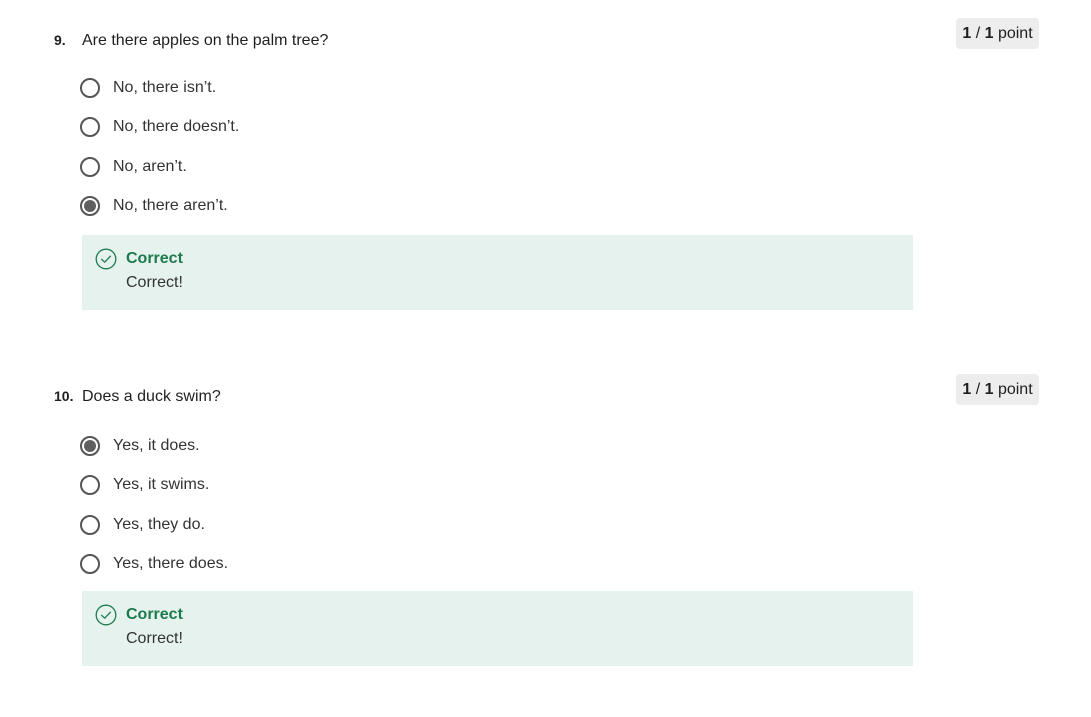 This screenshot has width=1091, height=717. I want to click on option-label: Yes, it does., so click(156, 445).